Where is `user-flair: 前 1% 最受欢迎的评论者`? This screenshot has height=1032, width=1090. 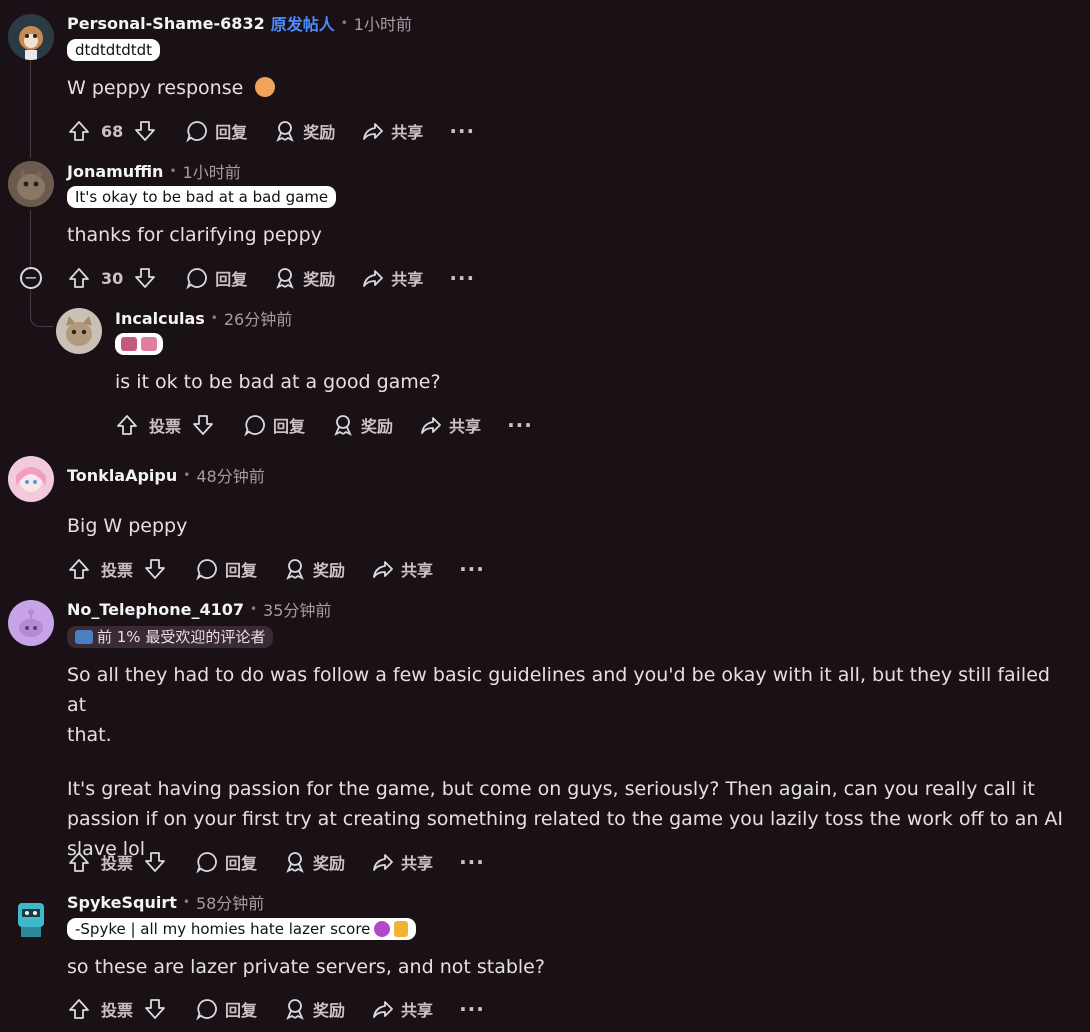
user-flair: 前 1% 最受欢迎的评论者 is located at coordinates (170, 637).